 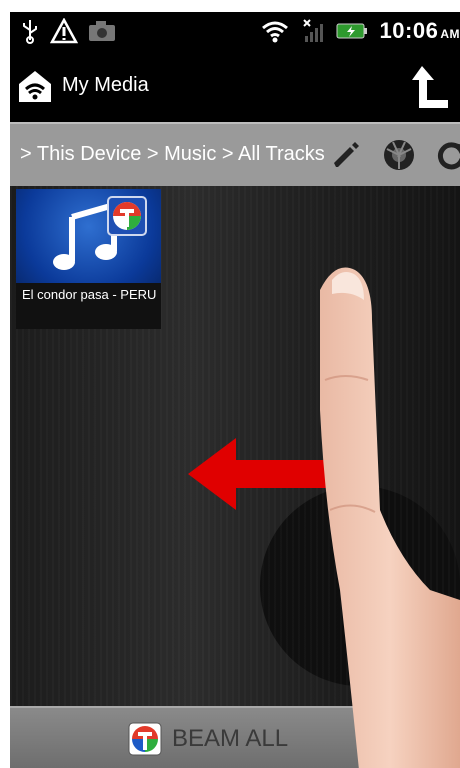 What do you see at coordinates (102, 31) in the screenshot?
I see `camera-icon` at bounding box center [102, 31].